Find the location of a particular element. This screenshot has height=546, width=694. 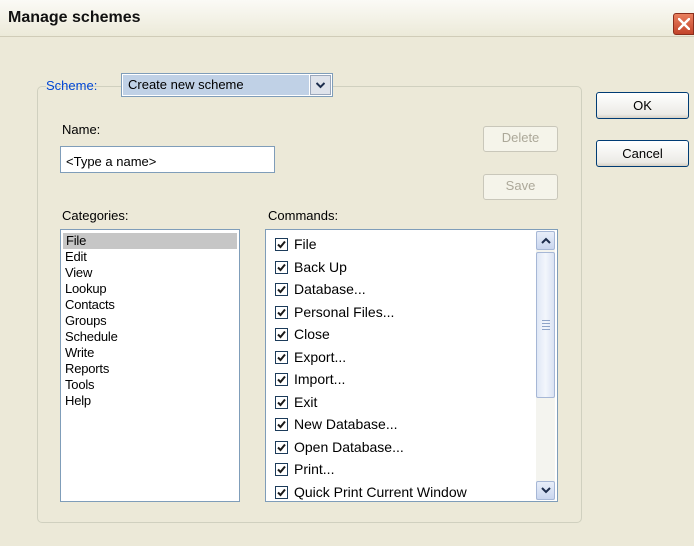

grip-icon is located at coordinates (546, 326).